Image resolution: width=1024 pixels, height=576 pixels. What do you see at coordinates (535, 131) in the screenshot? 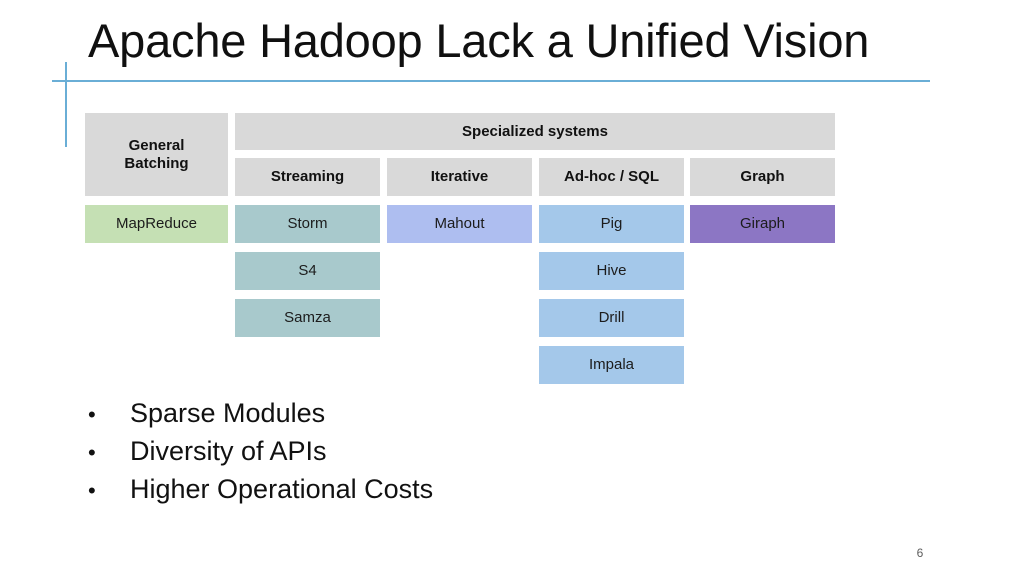
I see `specialized-systems-banner: Specialized systems` at bounding box center [535, 131].